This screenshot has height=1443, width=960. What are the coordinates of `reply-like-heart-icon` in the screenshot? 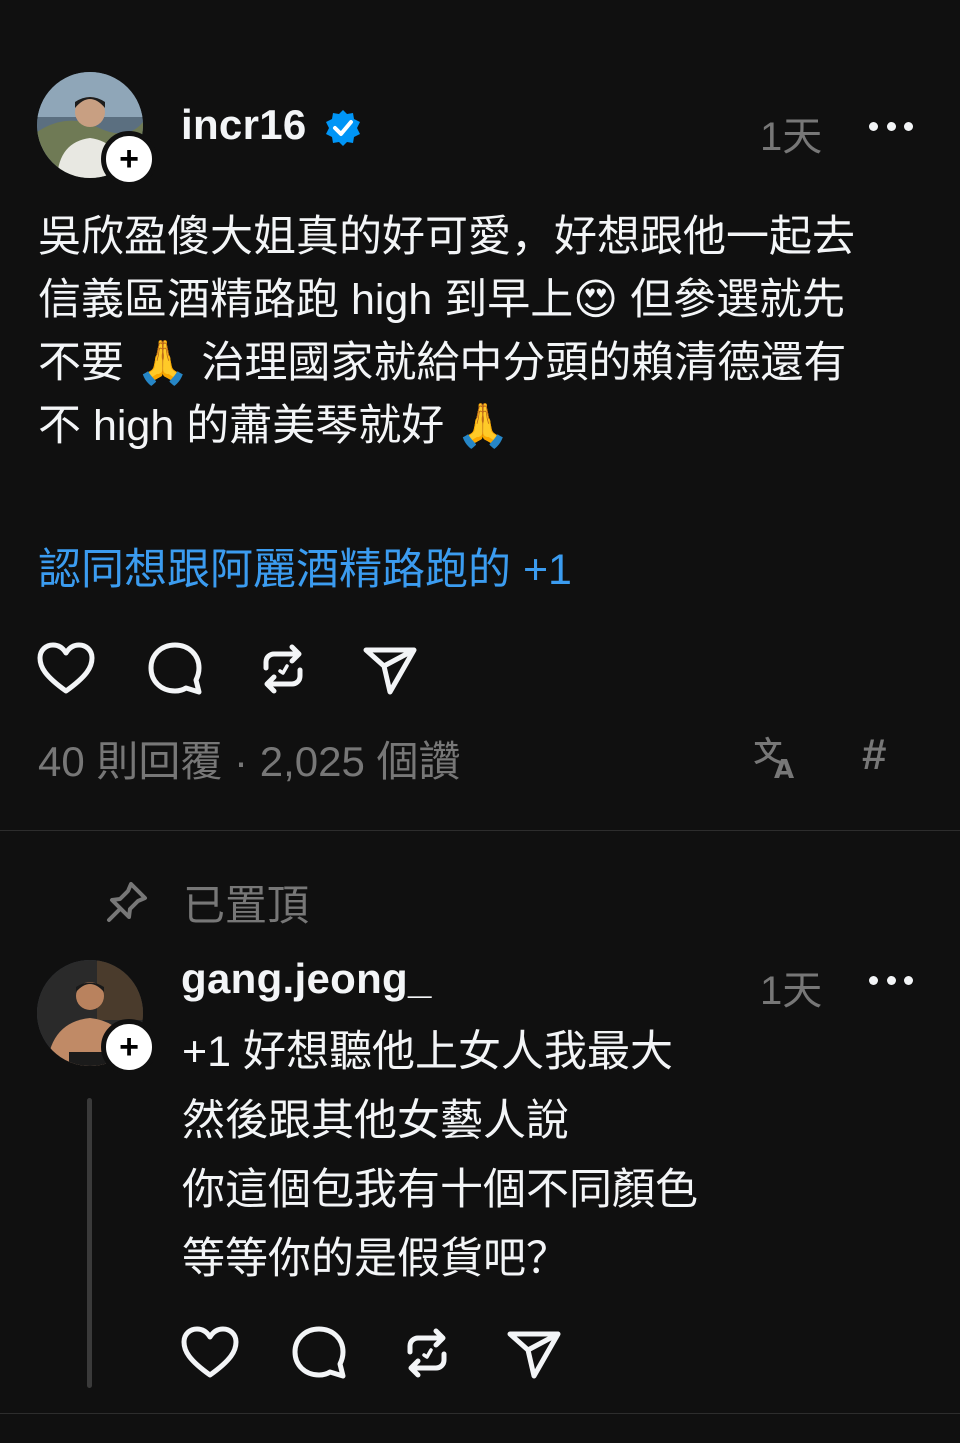 It's located at (210, 1353).